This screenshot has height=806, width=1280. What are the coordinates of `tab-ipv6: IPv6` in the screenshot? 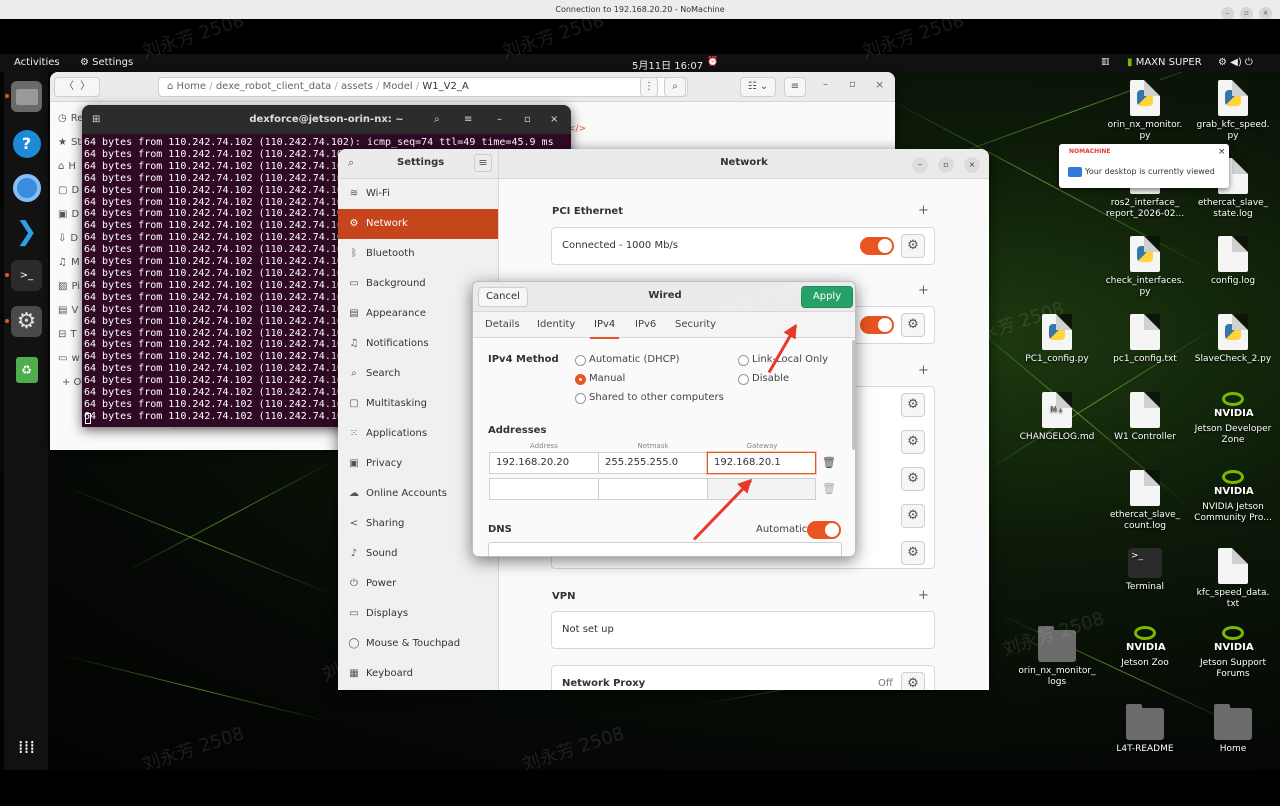 It's located at (645, 324).